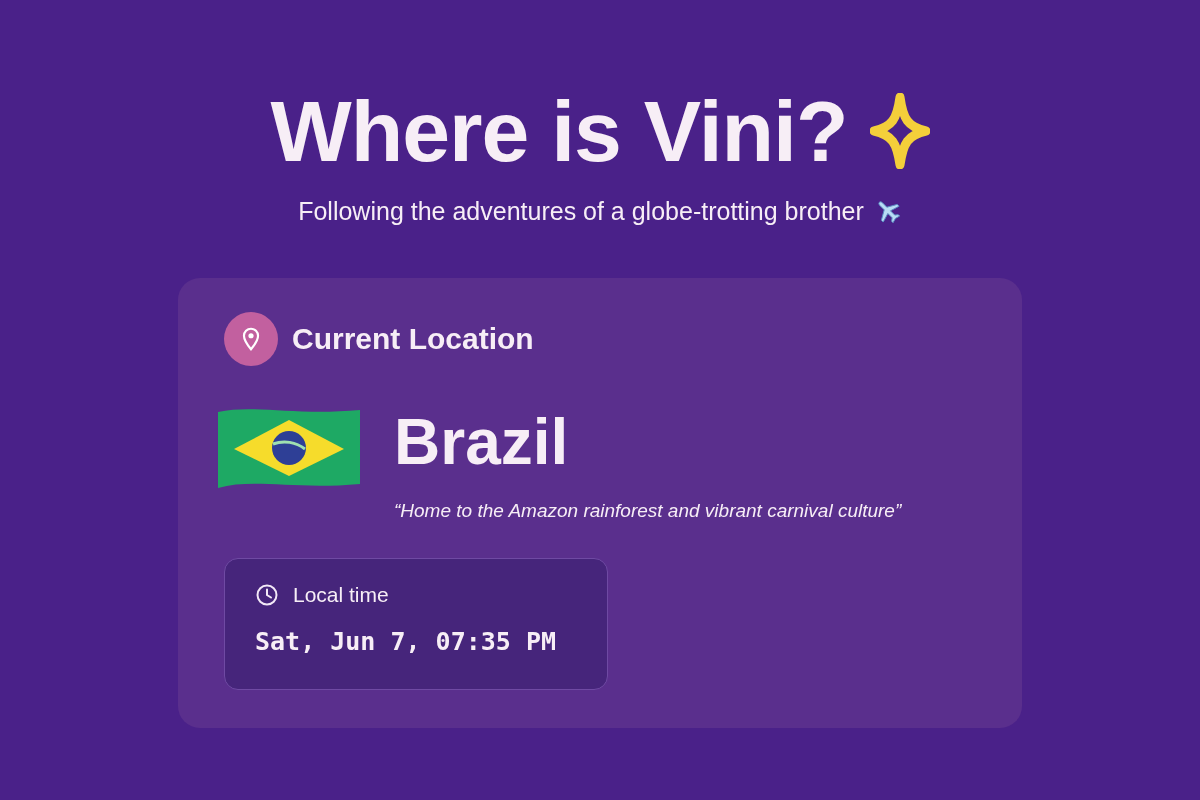 The width and height of the screenshot is (1200, 800). Describe the element at coordinates (581, 211) in the screenshot. I see `page-subtitle: Following the adventures of a globe-trotting brother` at that location.